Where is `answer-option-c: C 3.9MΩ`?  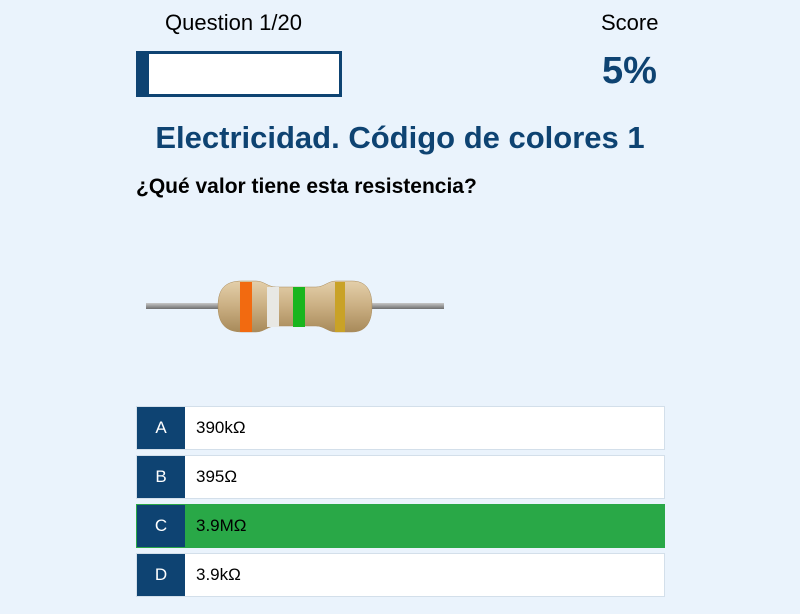
answer-option-c: C 3.9MΩ is located at coordinates (400, 526).